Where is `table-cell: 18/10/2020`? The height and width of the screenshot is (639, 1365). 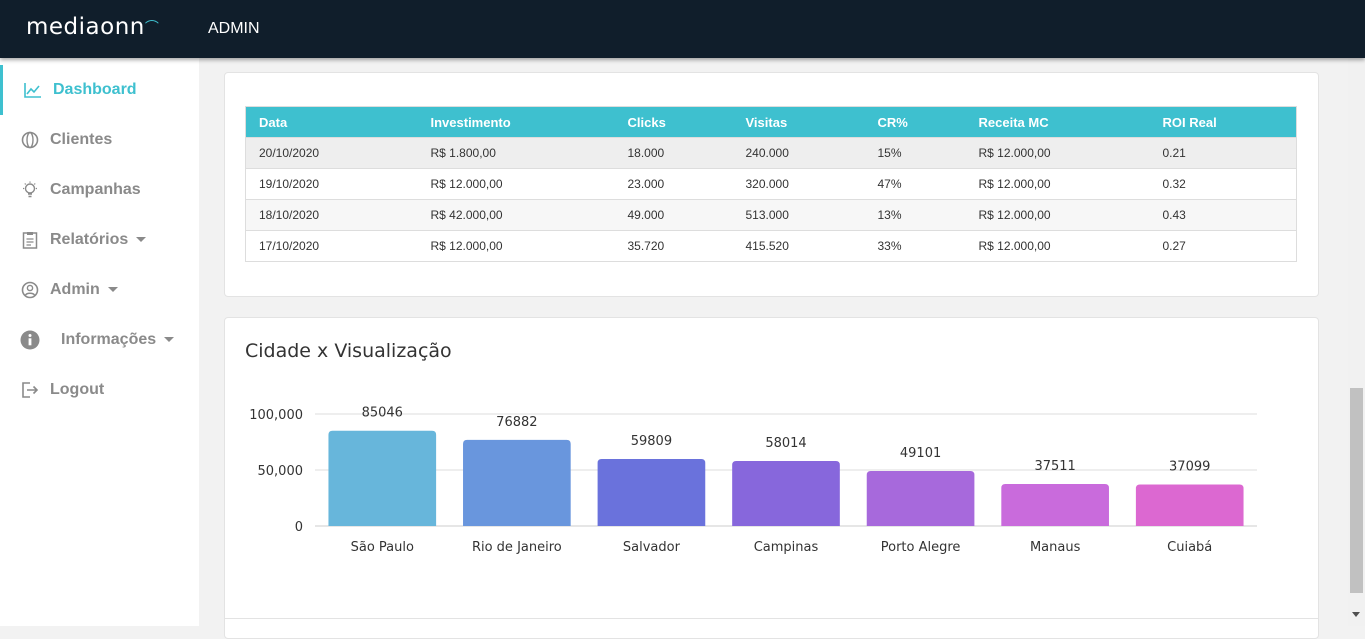
table-cell: 18/10/2020 is located at coordinates (331, 215).